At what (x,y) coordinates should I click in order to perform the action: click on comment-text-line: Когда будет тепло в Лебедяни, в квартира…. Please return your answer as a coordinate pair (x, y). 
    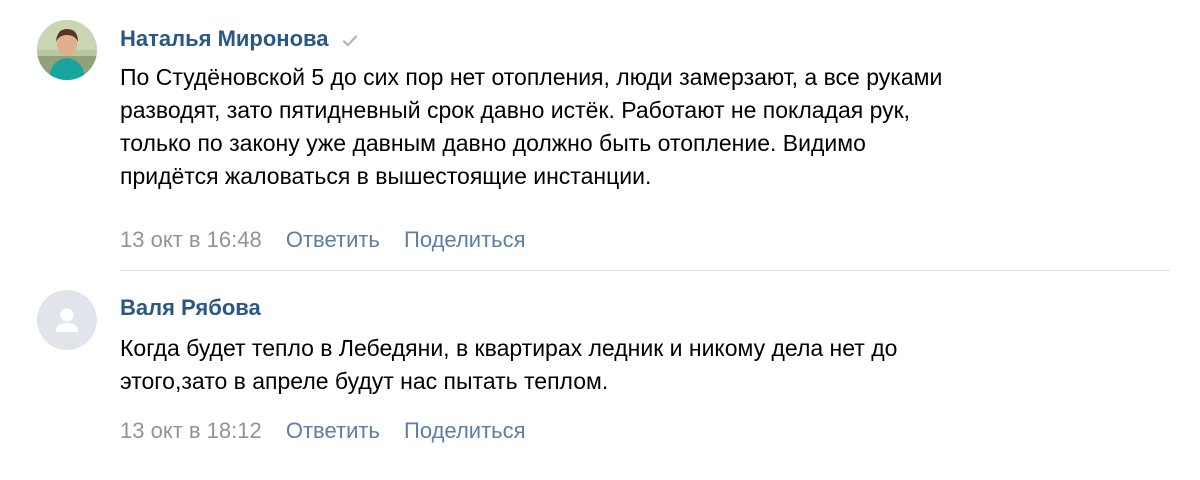
    Looking at the image, I should click on (509, 348).